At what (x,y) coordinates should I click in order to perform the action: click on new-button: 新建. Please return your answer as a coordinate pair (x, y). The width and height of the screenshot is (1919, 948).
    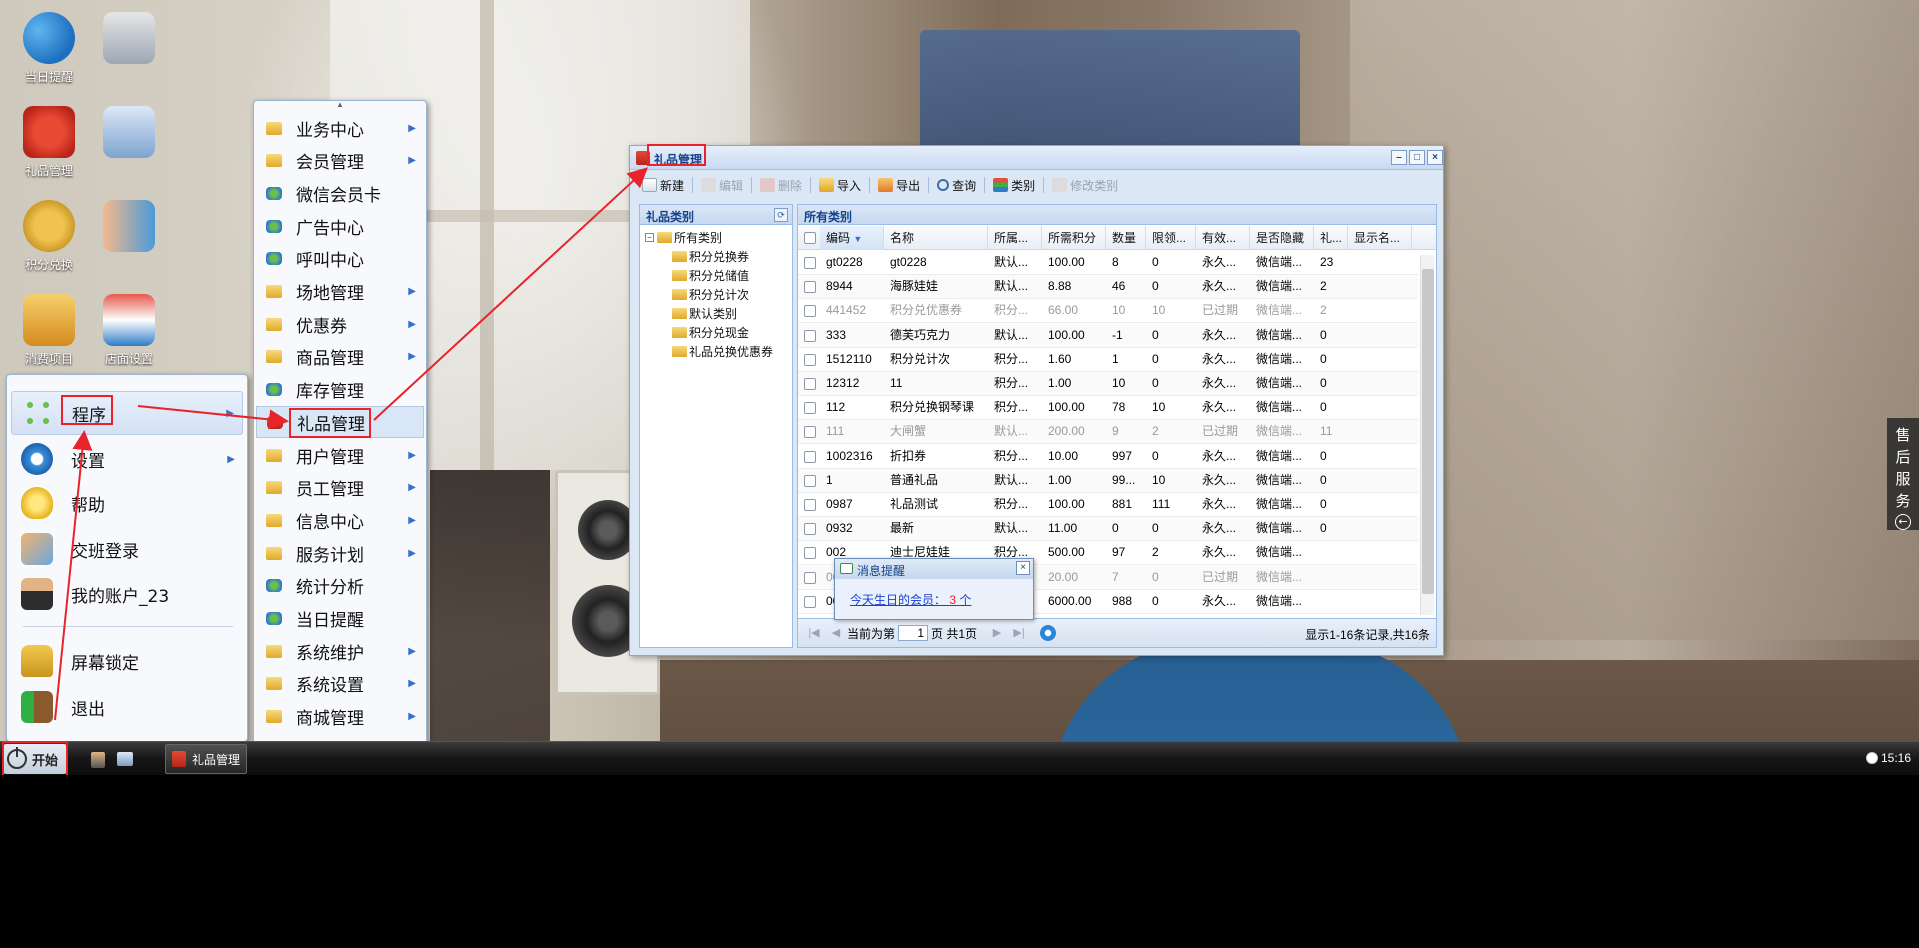
    Looking at the image, I should click on (663, 185).